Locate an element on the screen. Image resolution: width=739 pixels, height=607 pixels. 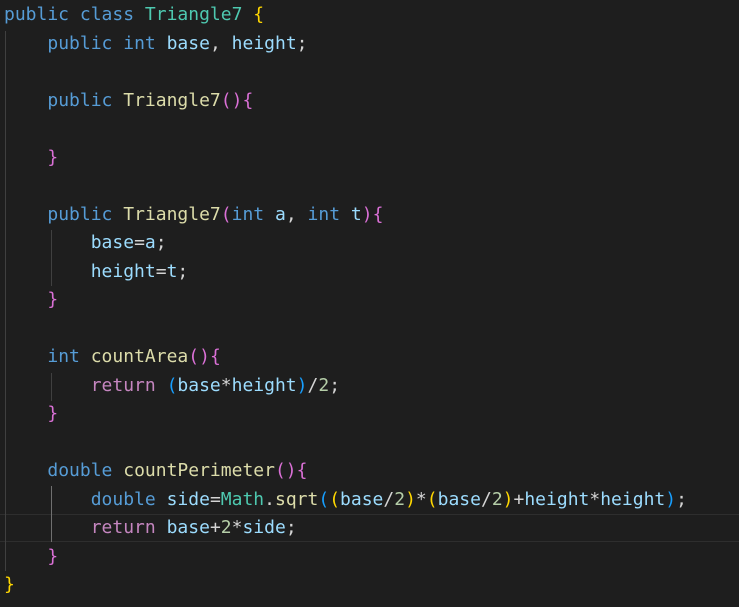
code-line: public int base, height; is located at coordinates (155, 44).